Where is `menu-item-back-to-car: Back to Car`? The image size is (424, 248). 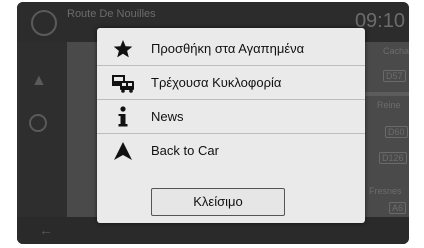 menu-item-back-to-car: Back to Car is located at coordinates (231, 150).